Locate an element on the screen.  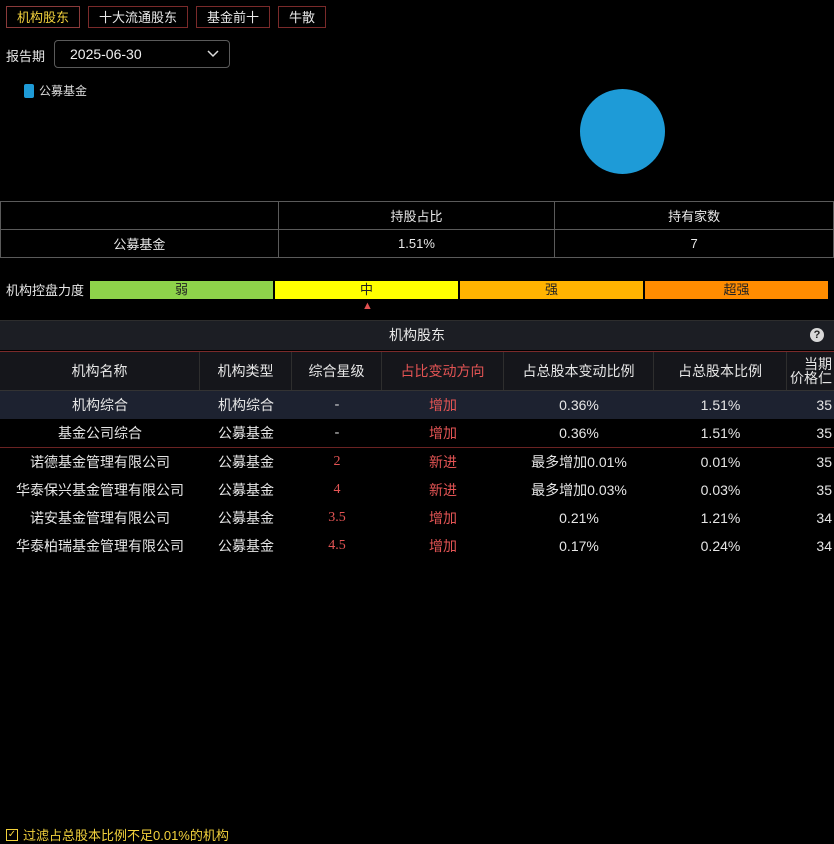
section-header: 机构股东 ? is located at coordinates (417, 335).